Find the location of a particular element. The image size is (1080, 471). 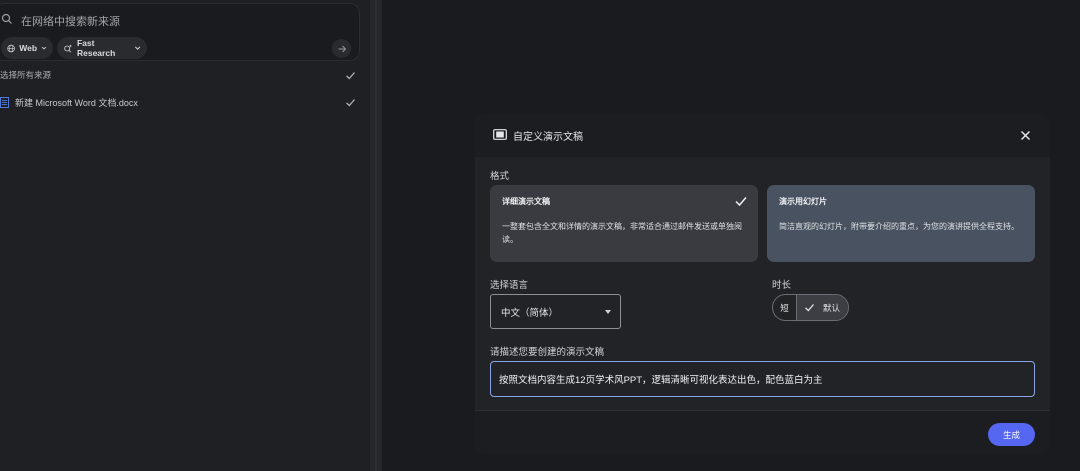

select-all-checkbox is located at coordinates (350, 75).